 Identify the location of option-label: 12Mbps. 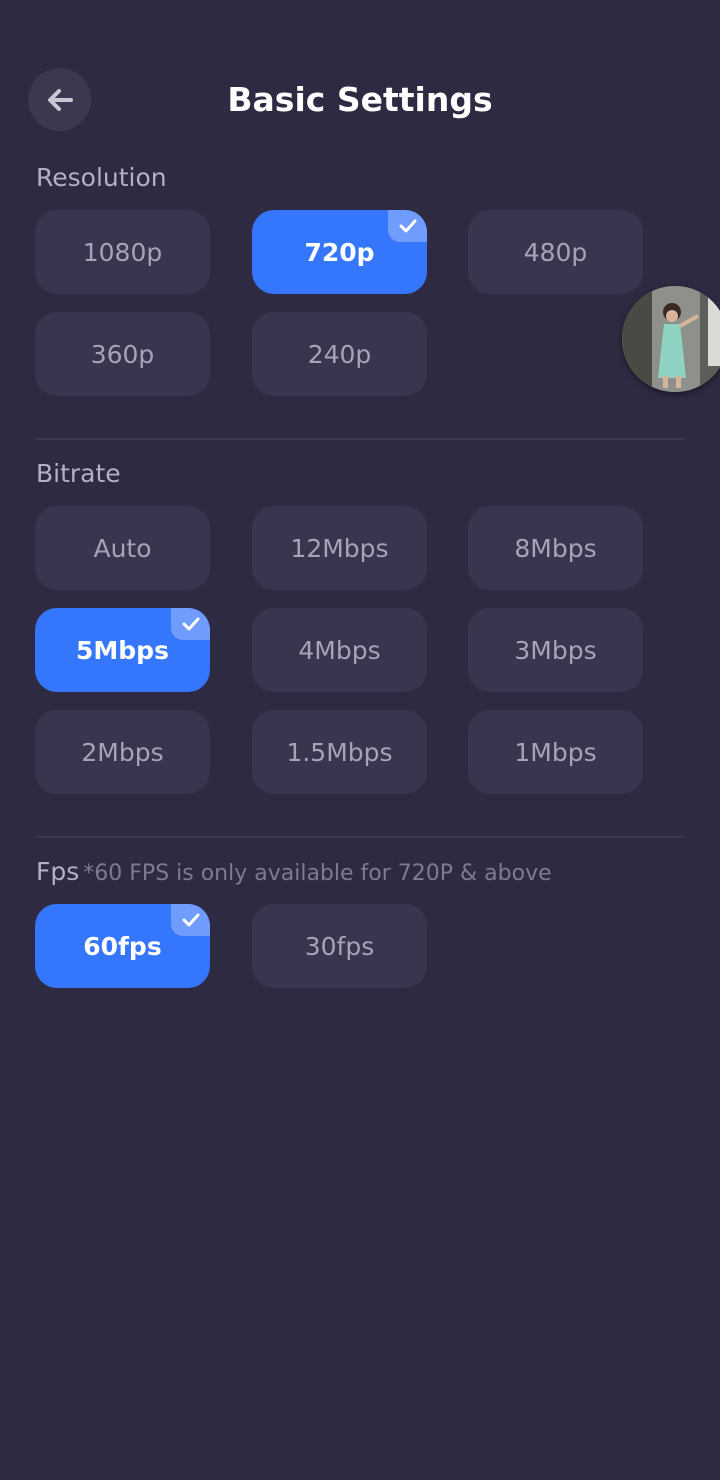
(339, 548).